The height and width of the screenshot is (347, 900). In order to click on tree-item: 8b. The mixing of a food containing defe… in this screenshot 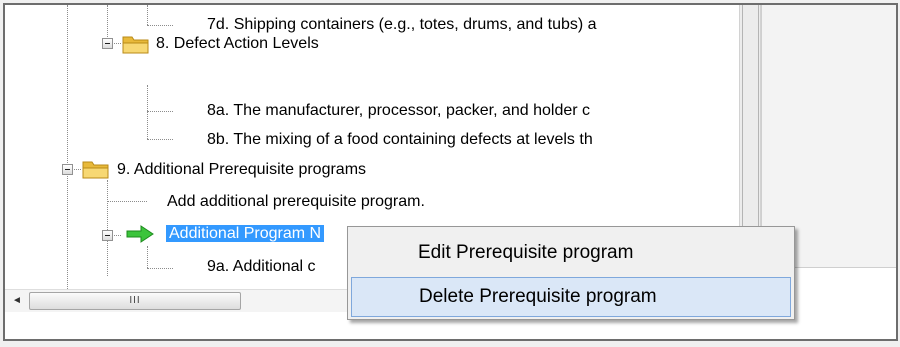, I will do `click(400, 140)`.